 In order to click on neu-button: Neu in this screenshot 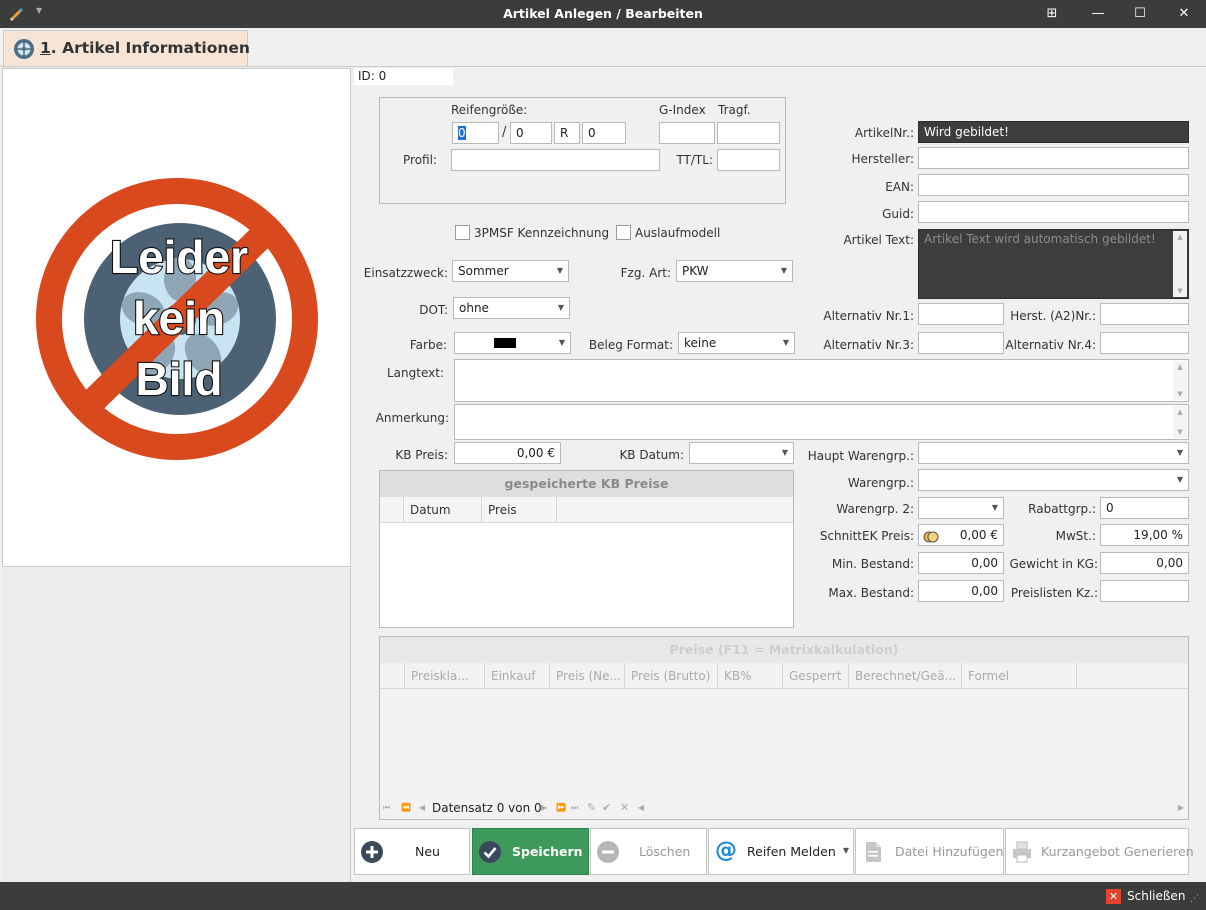, I will do `click(412, 851)`.